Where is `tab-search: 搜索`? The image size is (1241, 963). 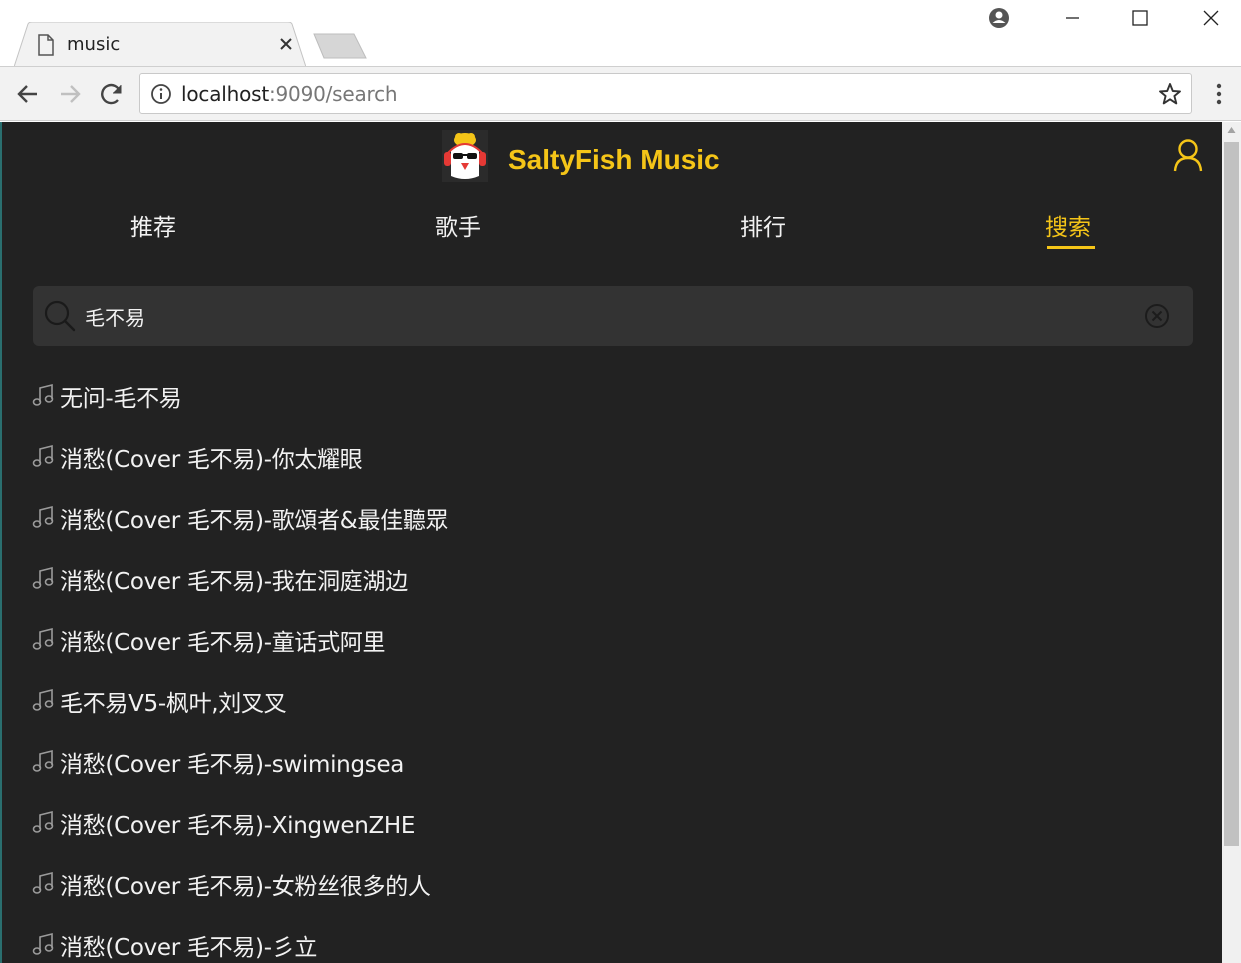 tab-search: 搜索 is located at coordinates (1068, 225).